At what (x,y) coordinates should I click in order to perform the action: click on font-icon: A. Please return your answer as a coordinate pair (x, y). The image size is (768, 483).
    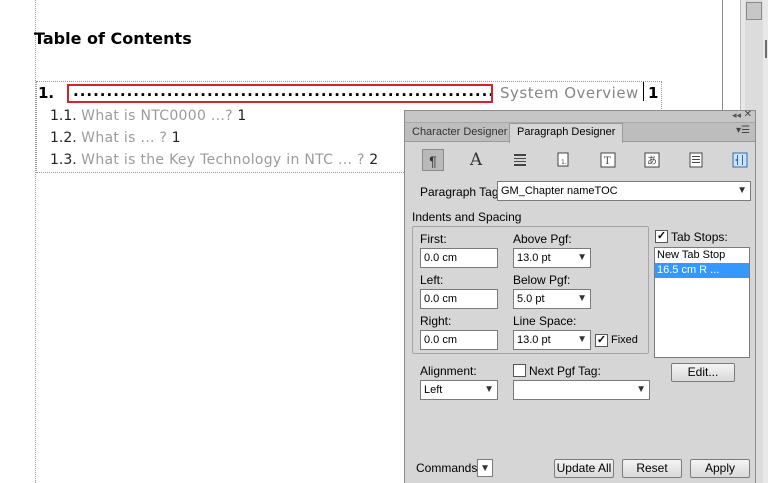
    Looking at the image, I should click on (476, 160).